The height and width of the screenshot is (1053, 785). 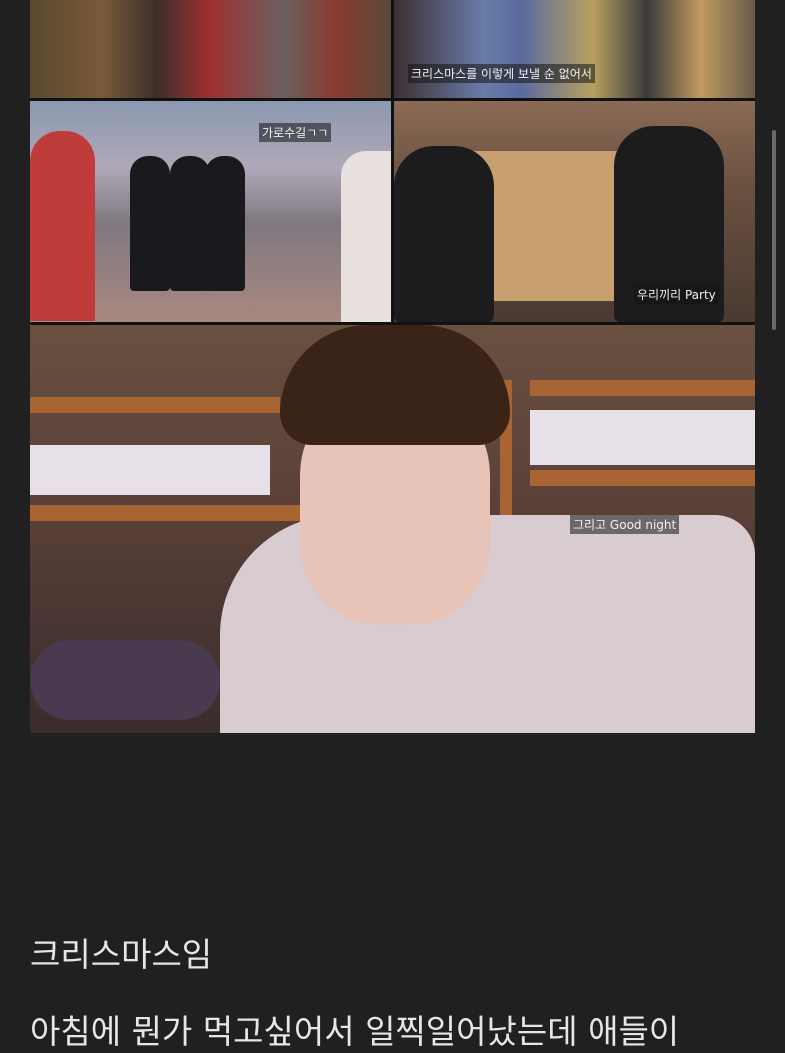 I want to click on person-sleeping, so click(x=125, y=680).